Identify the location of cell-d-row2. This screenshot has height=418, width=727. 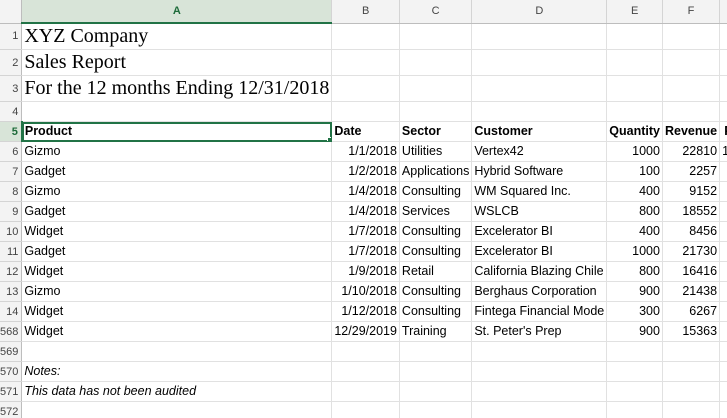
(539, 62).